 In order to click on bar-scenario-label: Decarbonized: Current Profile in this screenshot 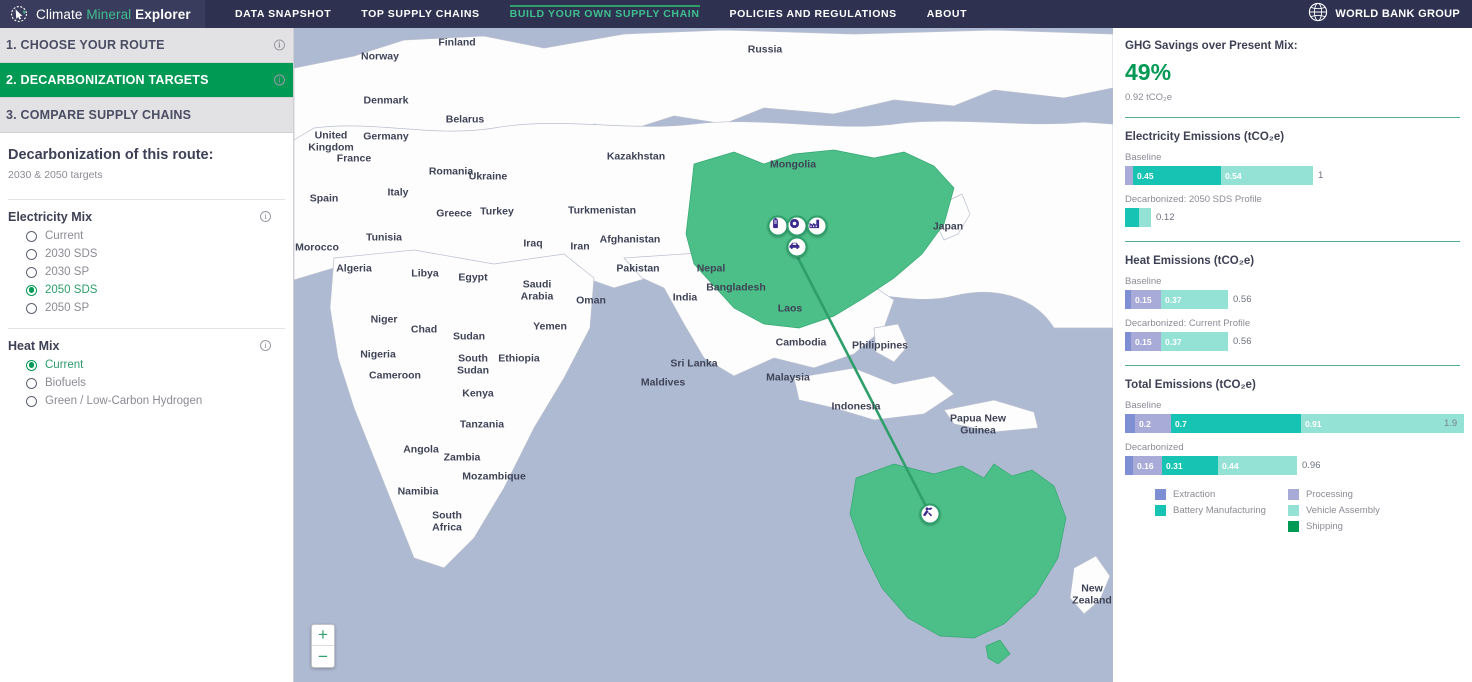, I will do `click(1188, 323)`.